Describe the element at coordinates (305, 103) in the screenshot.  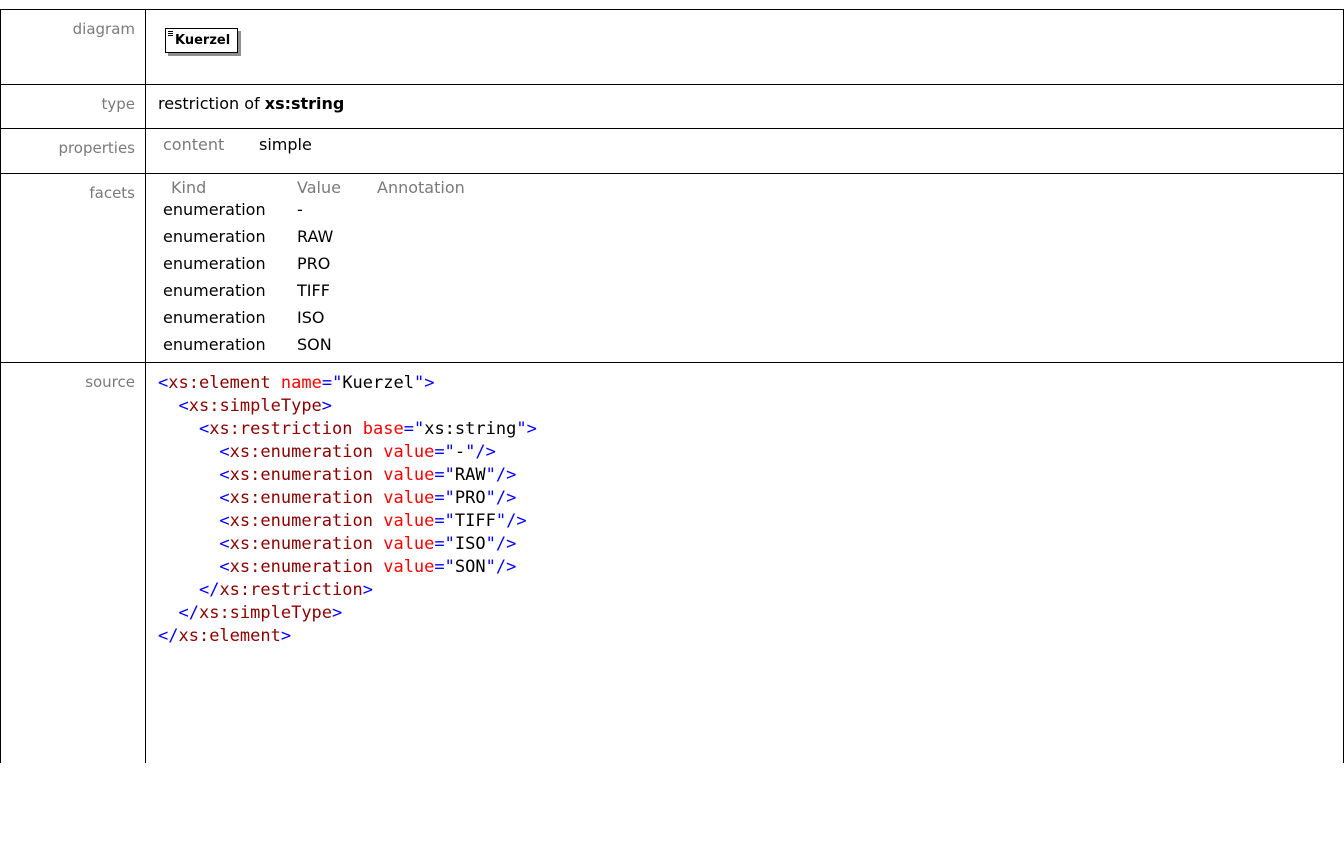
I see `type-base-link: xs:string` at that location.